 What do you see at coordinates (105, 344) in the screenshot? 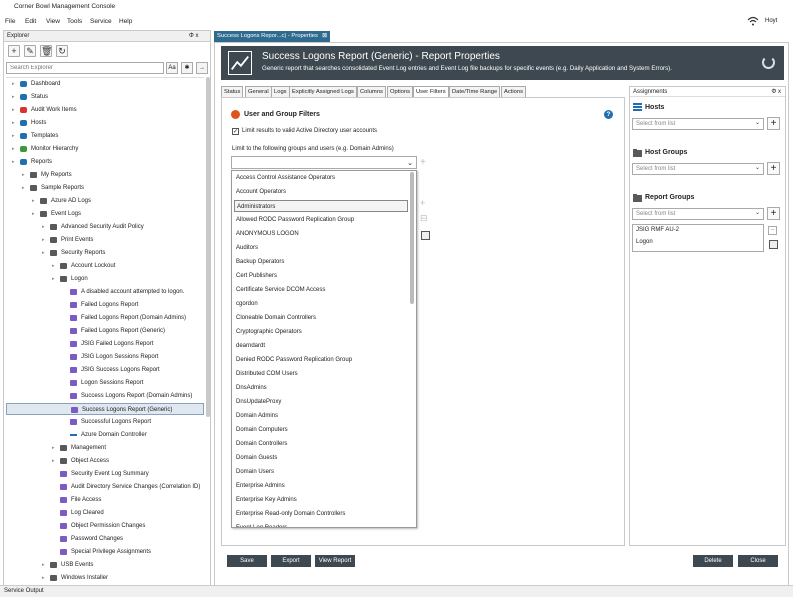
I see `tree-item: JSIG Failed Logons Report` at bounding box center [105, 344].